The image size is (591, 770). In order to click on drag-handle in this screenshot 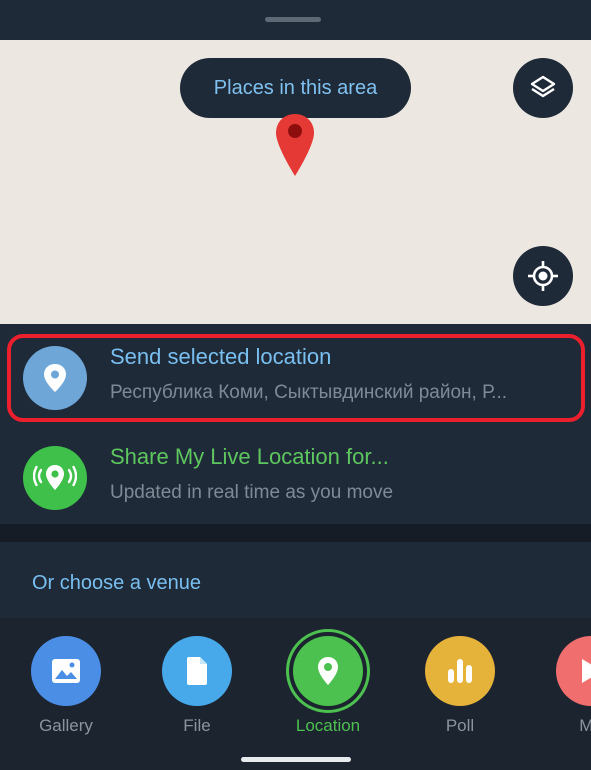, I will do `click(293, 19)`.